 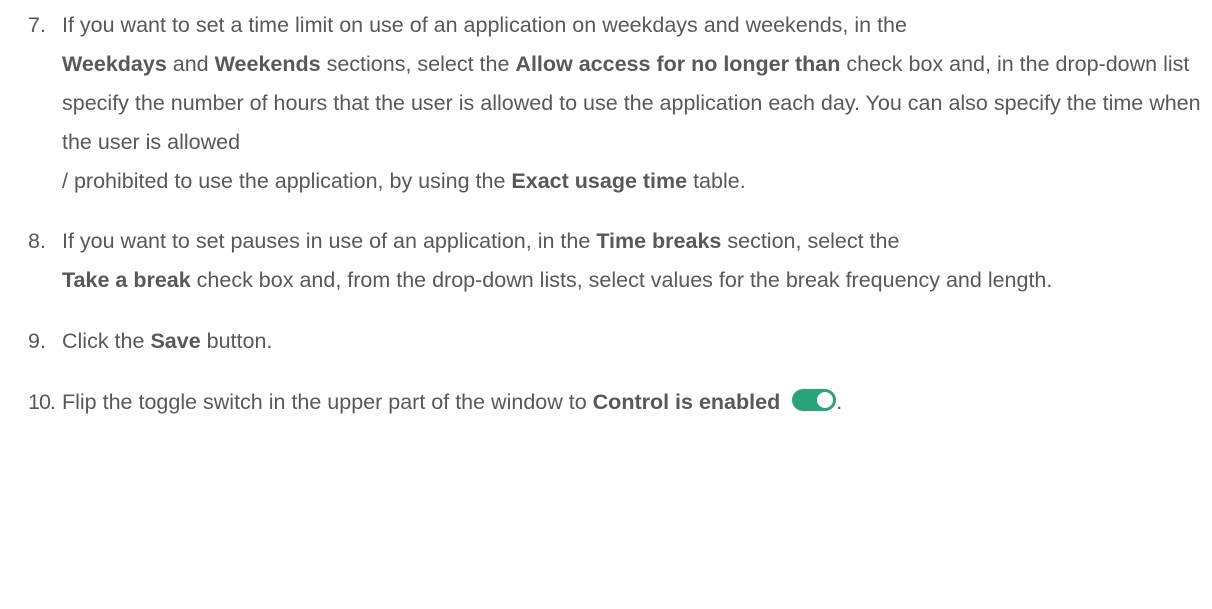 What do you see at coordinates (126, 280) in the screenshot?
I see `term-take-a-break: Take a break` at bounding box center [126, 280].